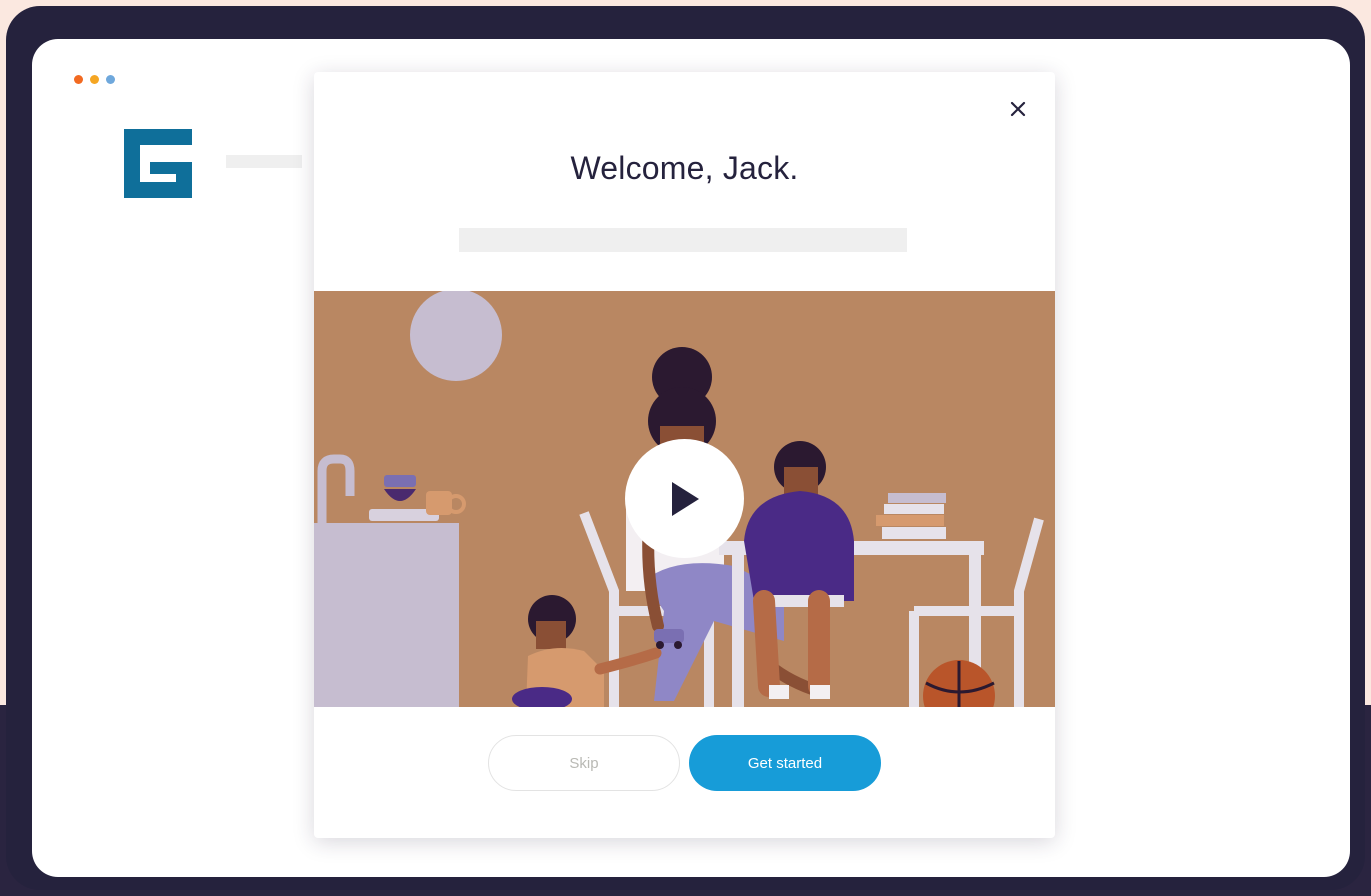  What do you see at coordinates (78, 79) in the screenshot?
I see `window-dot-red` at bounding box center [78, 79].